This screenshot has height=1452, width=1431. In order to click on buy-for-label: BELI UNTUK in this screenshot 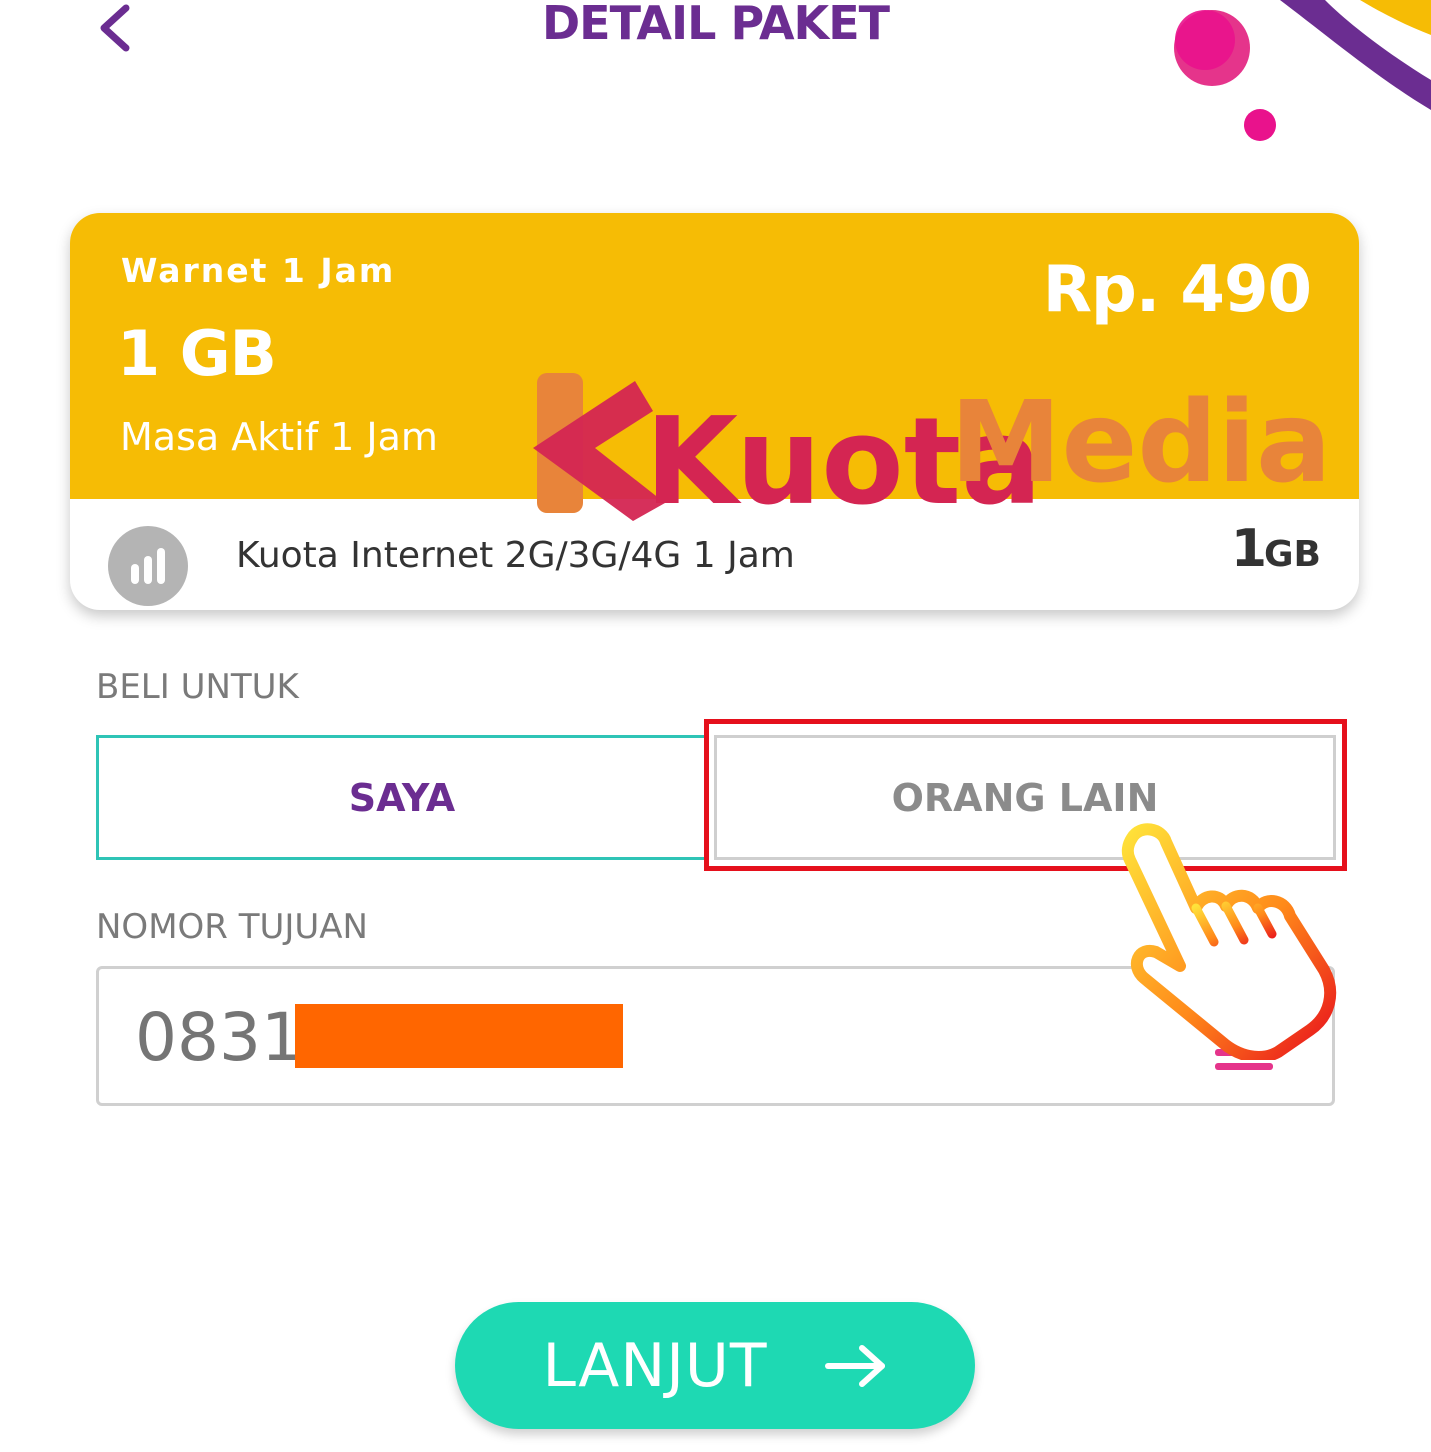, I will do `click(197, 687)`.